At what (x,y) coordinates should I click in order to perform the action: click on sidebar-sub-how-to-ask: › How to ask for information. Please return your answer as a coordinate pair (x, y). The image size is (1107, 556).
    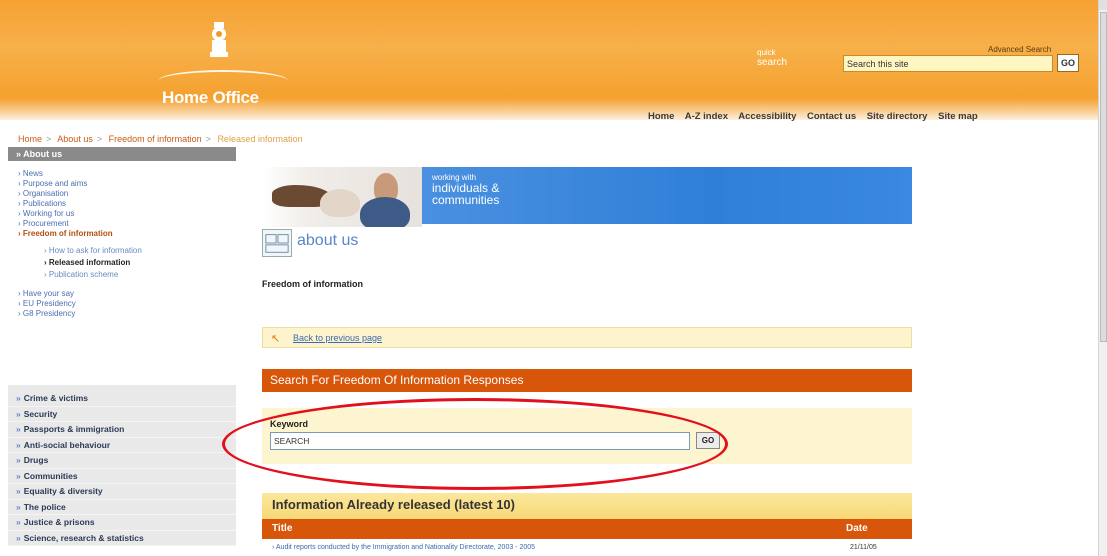
    Looking at the image, I should click on (127, 251).